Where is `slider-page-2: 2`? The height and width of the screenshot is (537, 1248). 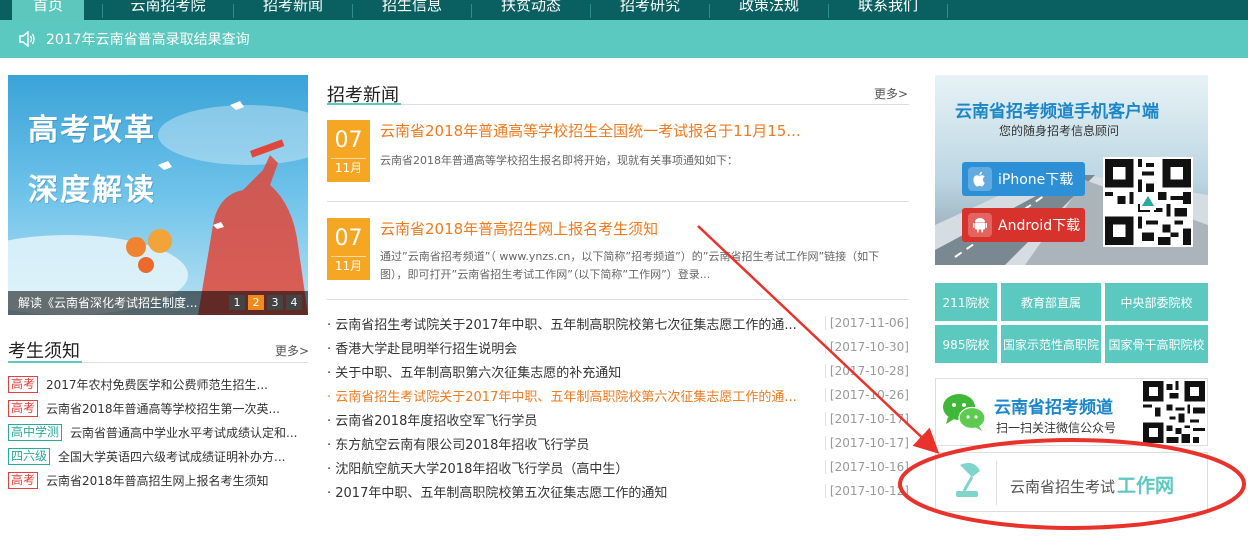
slider-page-2: 2 is located at coordinates (256, 302).